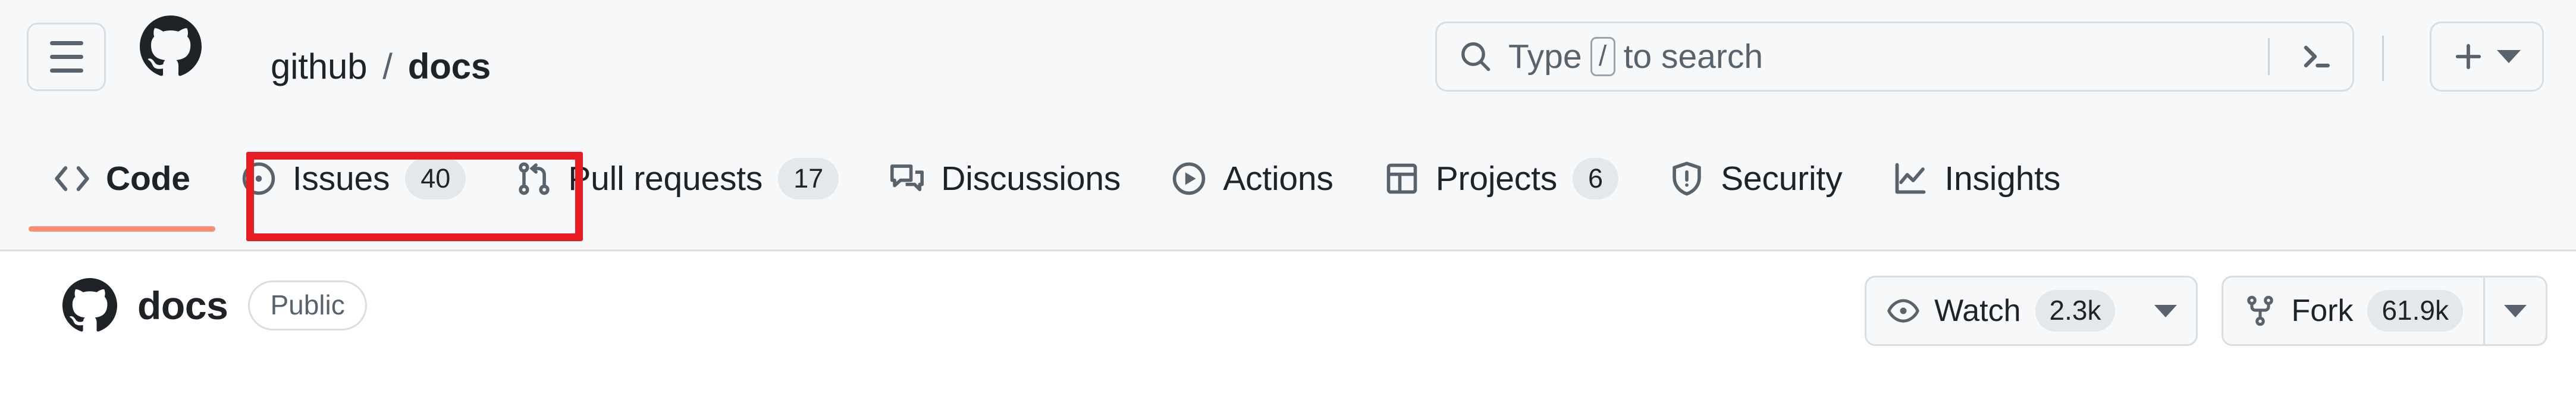 The width and height of the screenshot is (2576, 393). What do you see at coordinates (907, 178) in the screenshot?
I see `comment-discussion-icon` at bounding box center [907, 178].